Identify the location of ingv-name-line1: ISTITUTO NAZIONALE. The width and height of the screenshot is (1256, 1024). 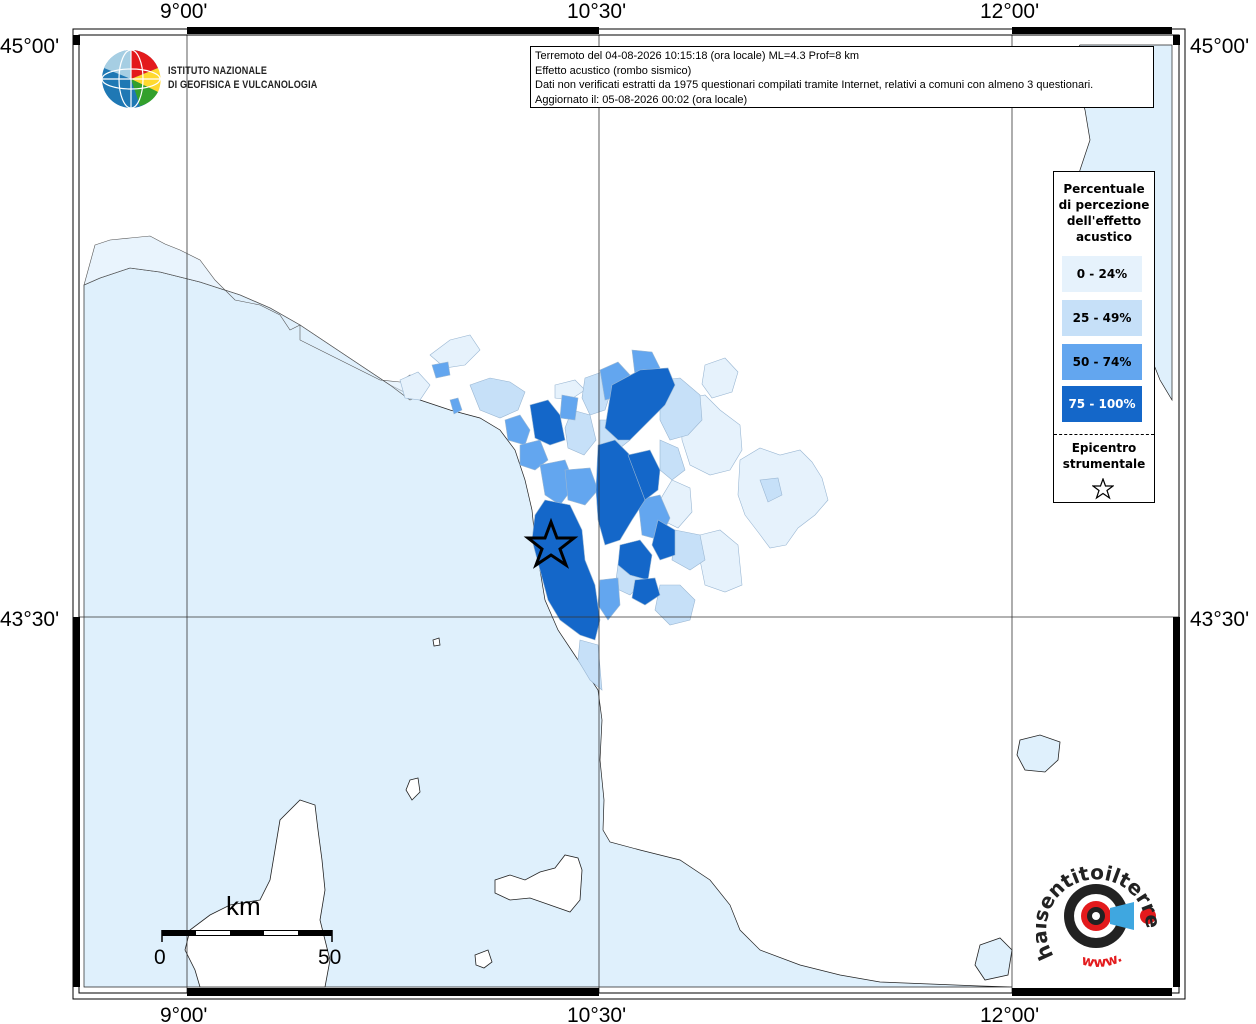
(218, 71).